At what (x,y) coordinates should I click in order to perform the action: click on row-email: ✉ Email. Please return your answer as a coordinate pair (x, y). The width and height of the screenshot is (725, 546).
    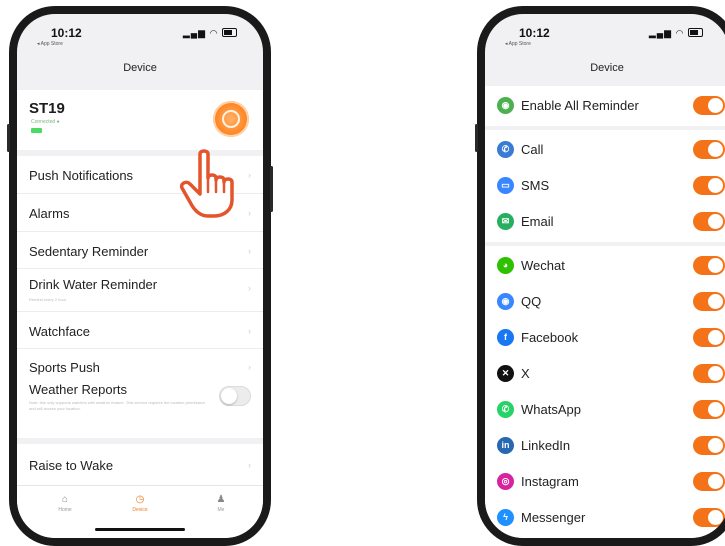
    Looking at the image, I should click on (605, 222).